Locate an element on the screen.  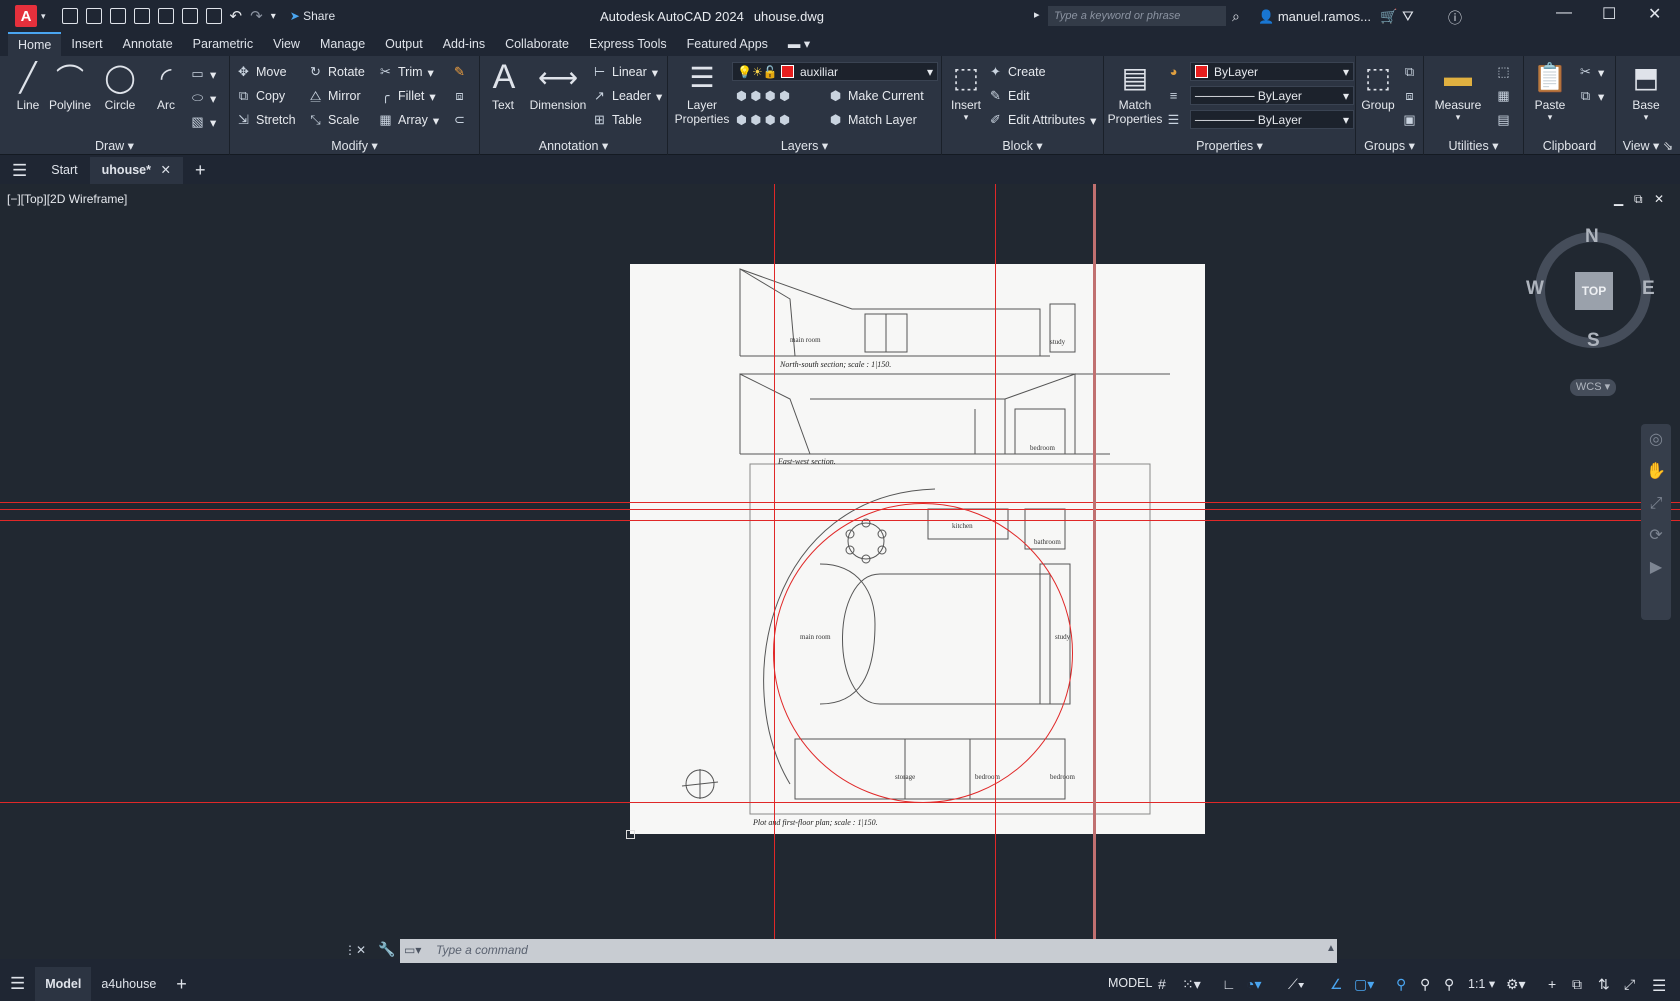
draw-panel-title: Draw ▾ is located at coordinates (114, 145).